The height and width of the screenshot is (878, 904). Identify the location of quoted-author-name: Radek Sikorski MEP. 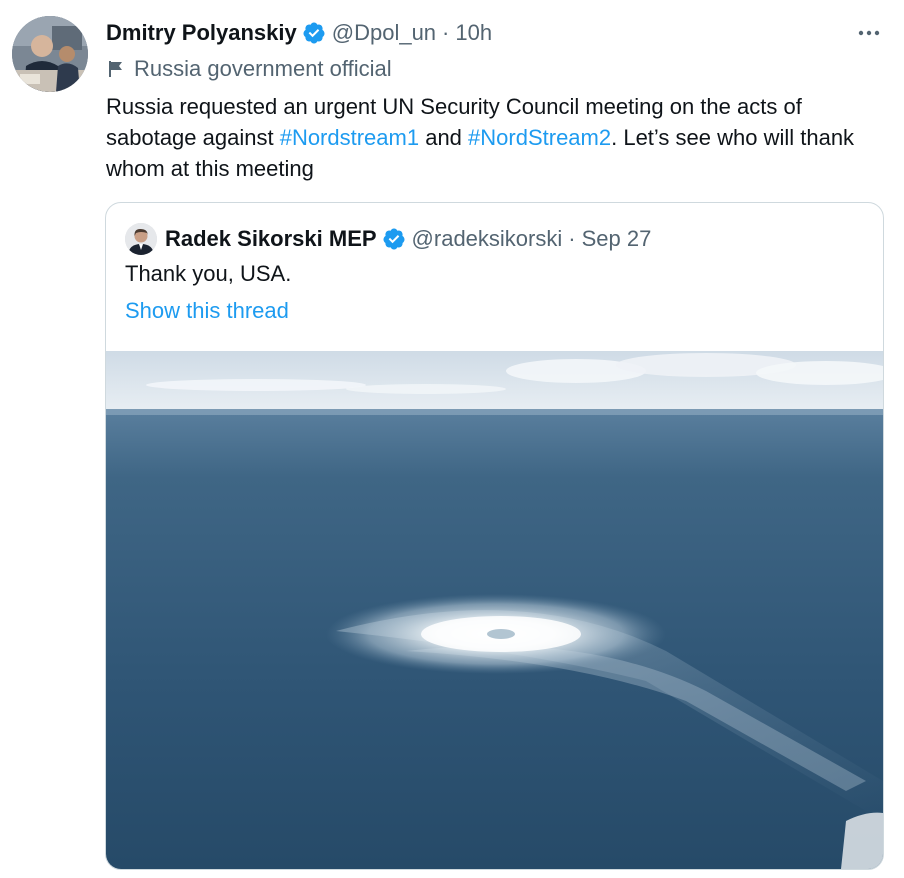
(271, 239).